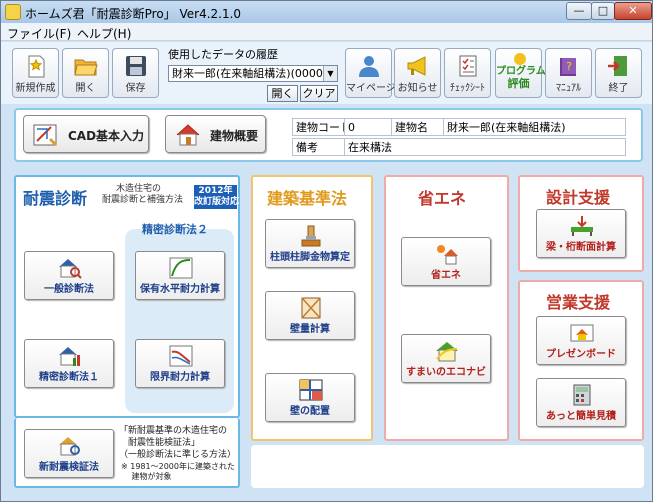 This screenshot has width=653, height=502. Describe the element at coordinates (442, 198) in the screenshot. I see `energy-saving-title: 省エネ` at that location.